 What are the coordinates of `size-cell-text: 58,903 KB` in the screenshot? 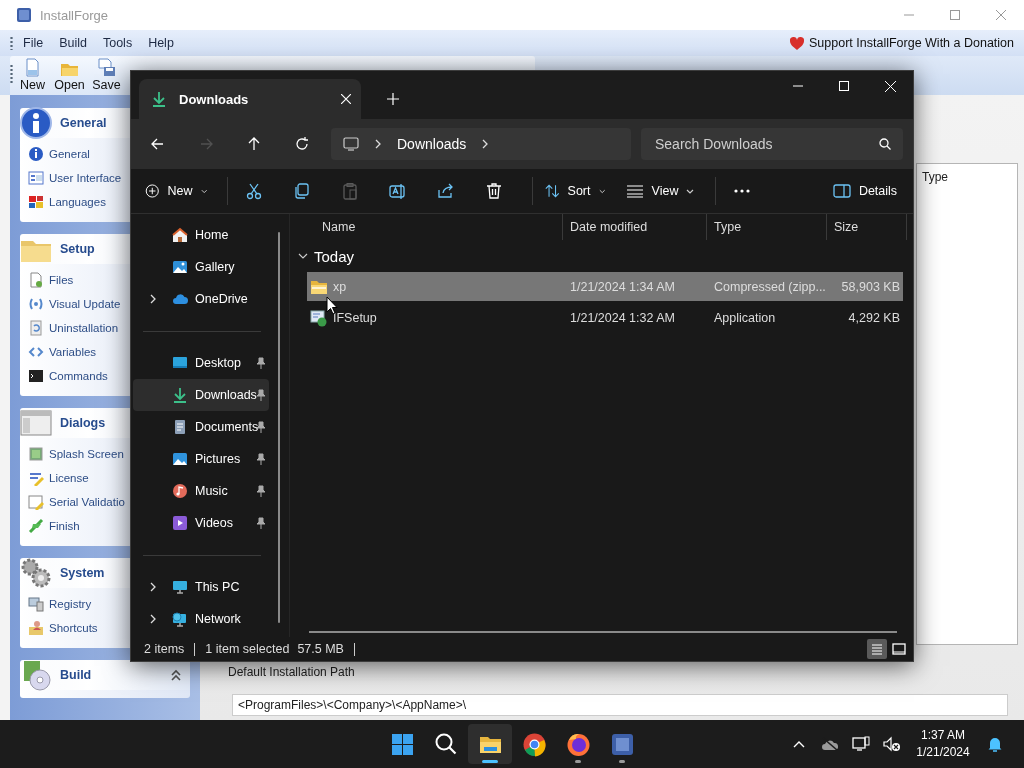 It's located at (870, 286).